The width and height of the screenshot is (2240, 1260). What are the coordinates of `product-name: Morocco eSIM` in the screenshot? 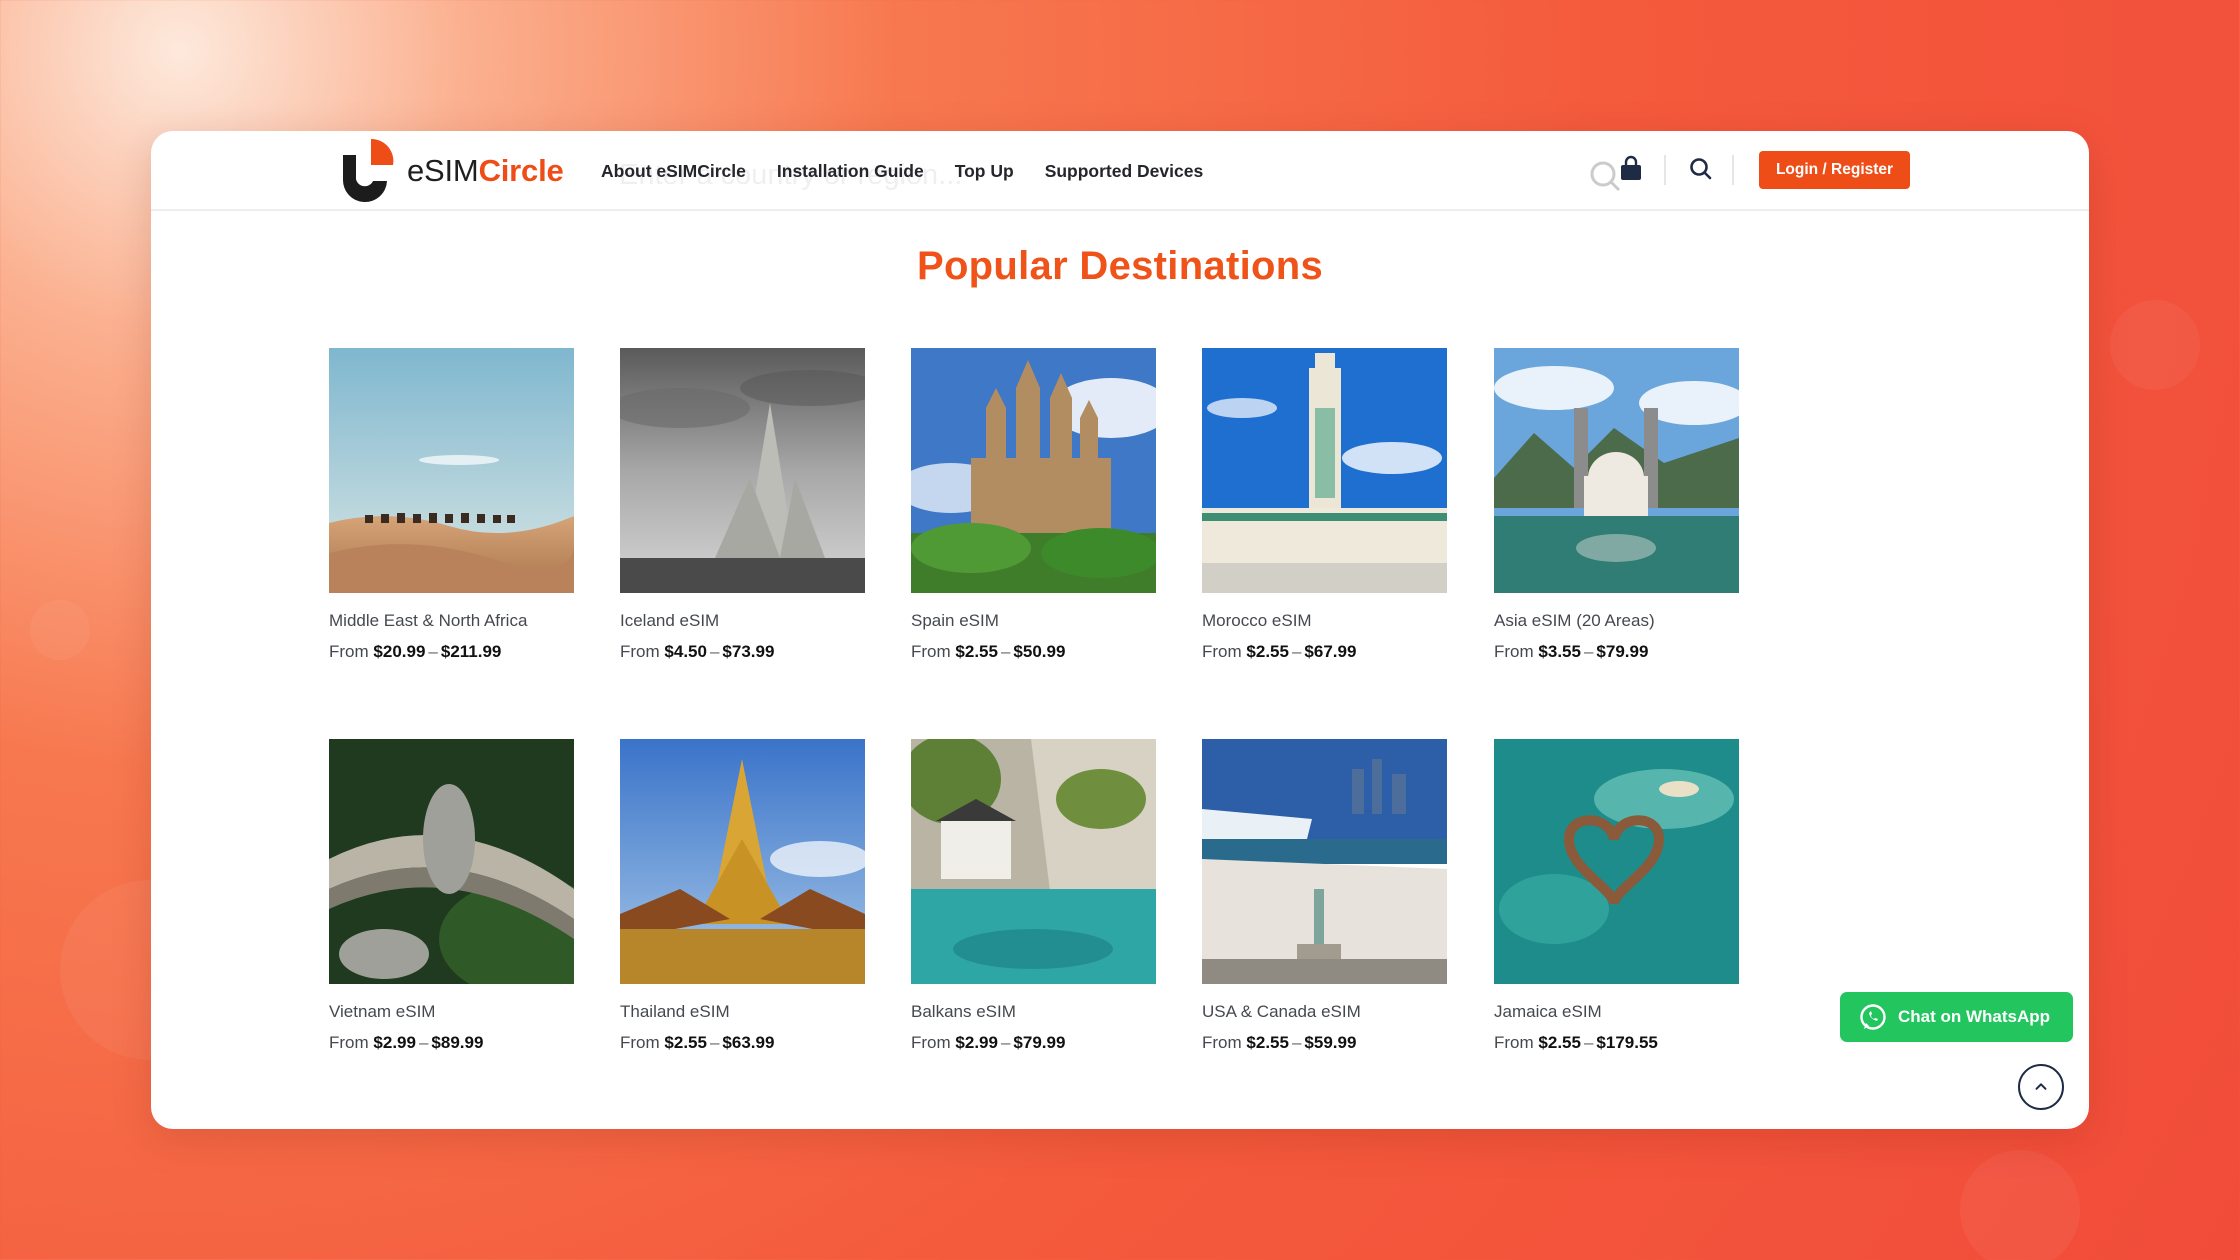 It's located at (1324, 621).